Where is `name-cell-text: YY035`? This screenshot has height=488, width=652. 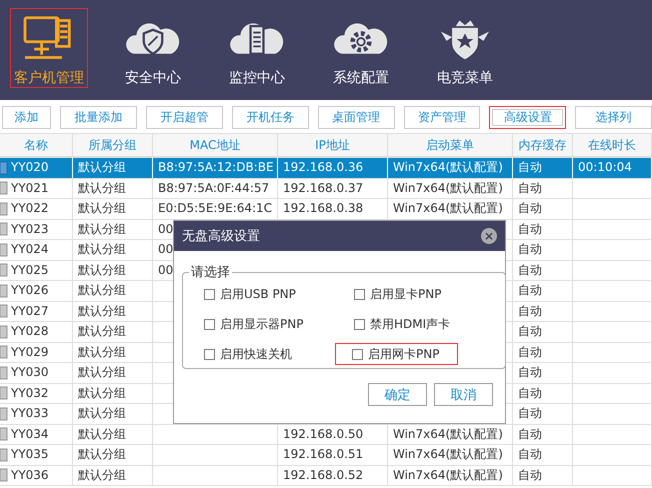 name-cell-text: YY035 is located at coordinates (30, 455).